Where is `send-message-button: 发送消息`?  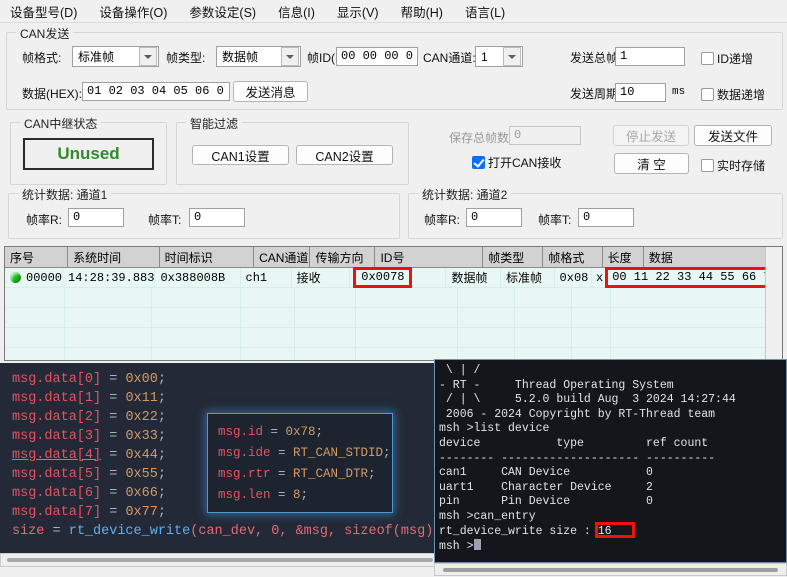
send-message-button: 发送消息 is located at coordinates (270, 91).